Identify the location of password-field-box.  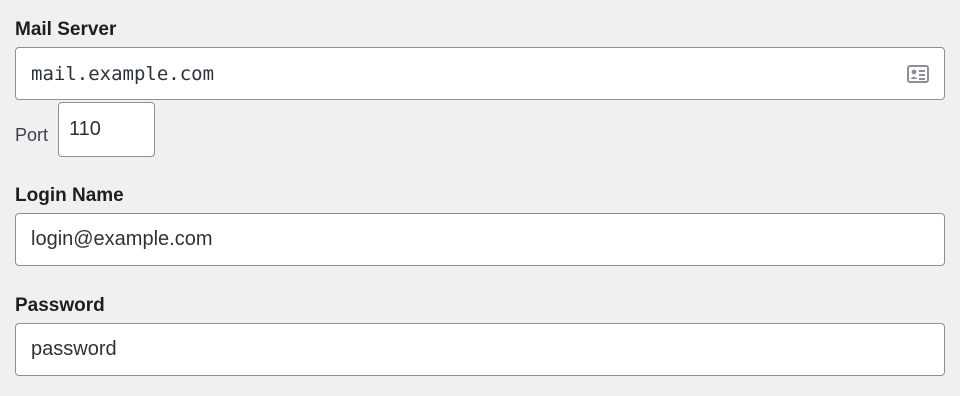
(480, 349).